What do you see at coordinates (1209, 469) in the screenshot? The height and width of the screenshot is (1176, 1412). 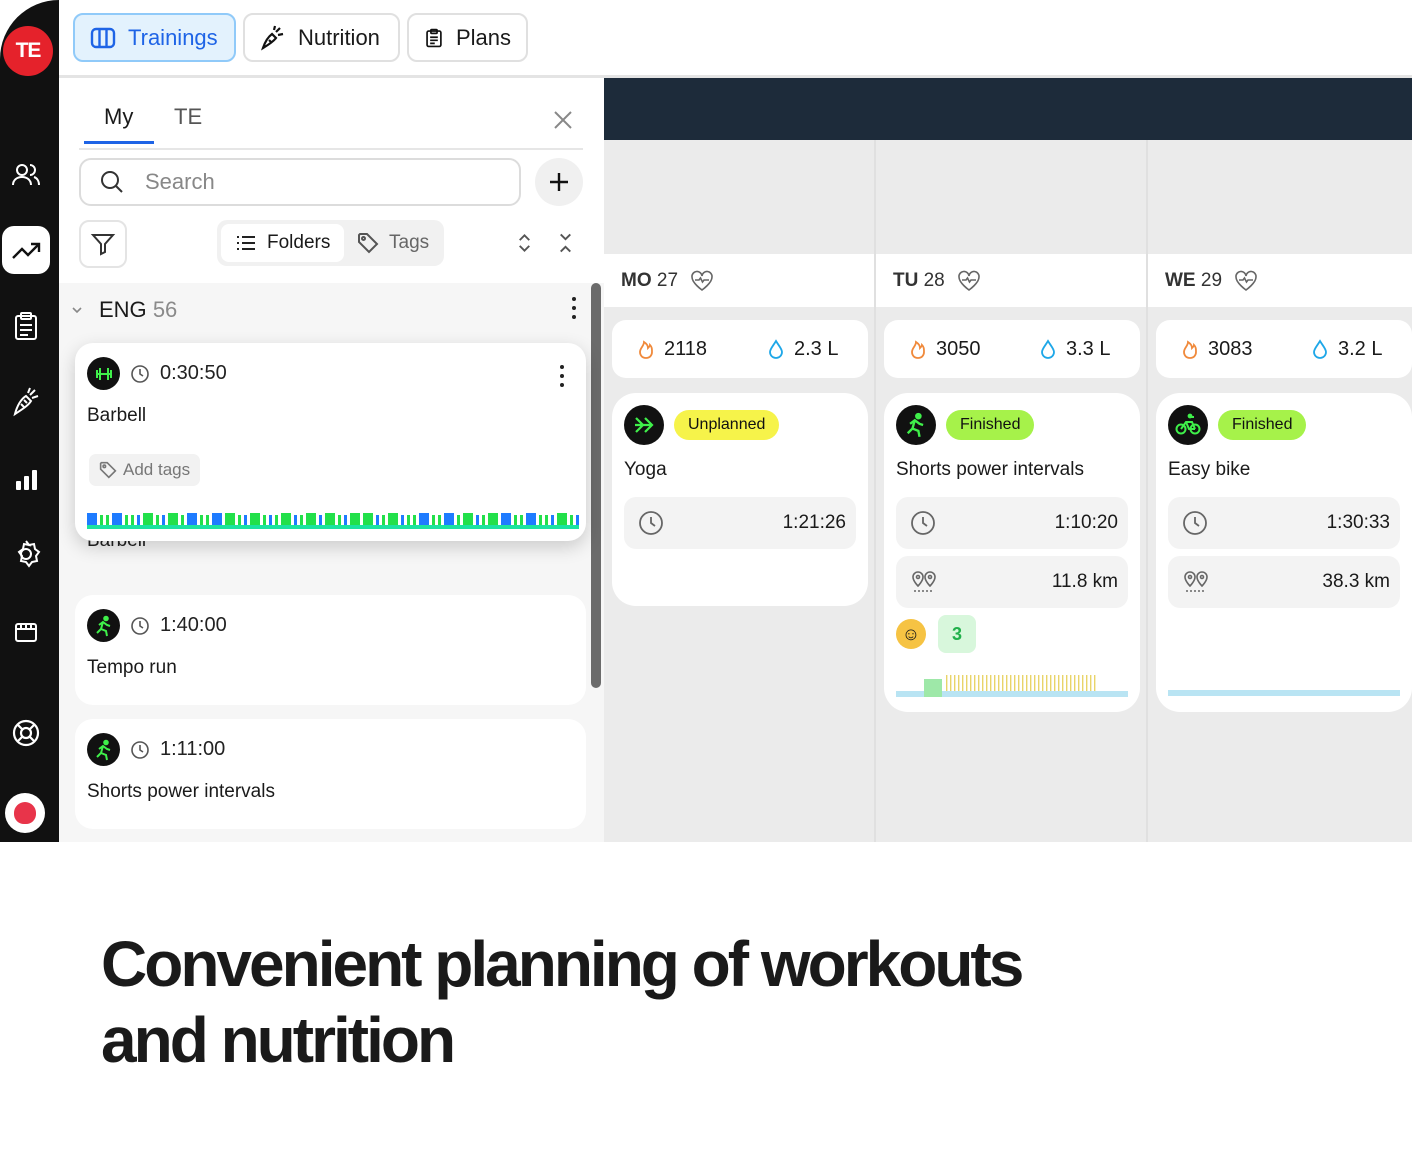 I see `workout-title: Easy bike` at bounding box center [1209, 469].